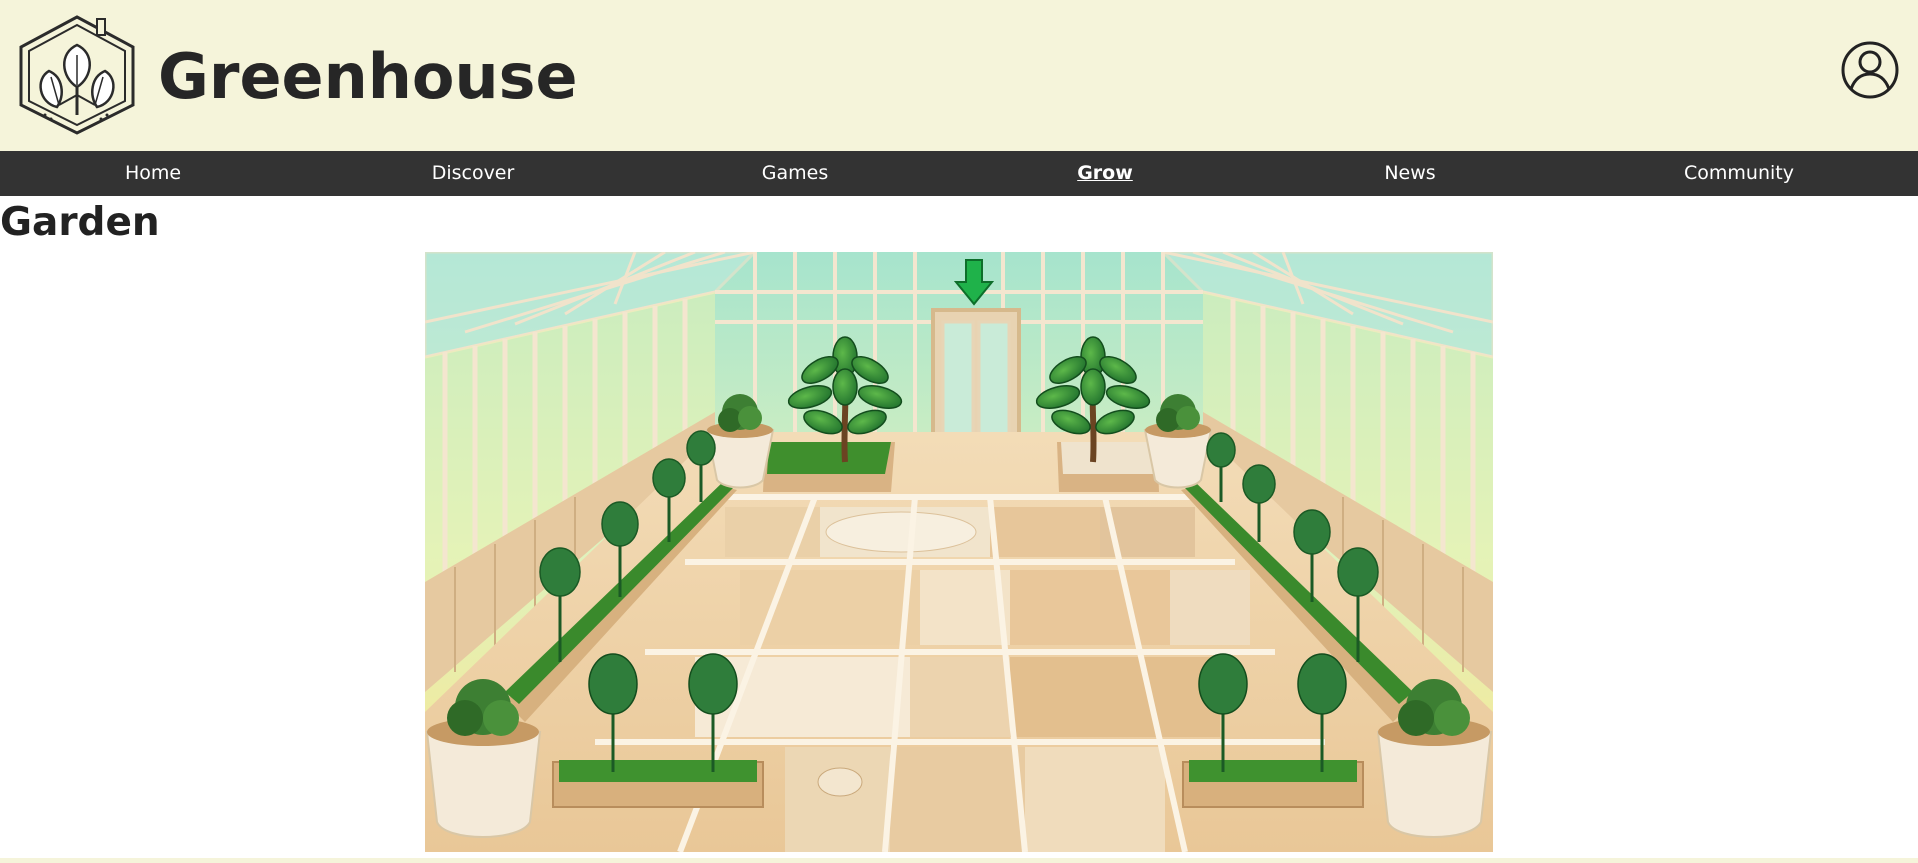 The image size is (1918, 863). I want to click on nav-item-discover: Discover, so click(473, 173).